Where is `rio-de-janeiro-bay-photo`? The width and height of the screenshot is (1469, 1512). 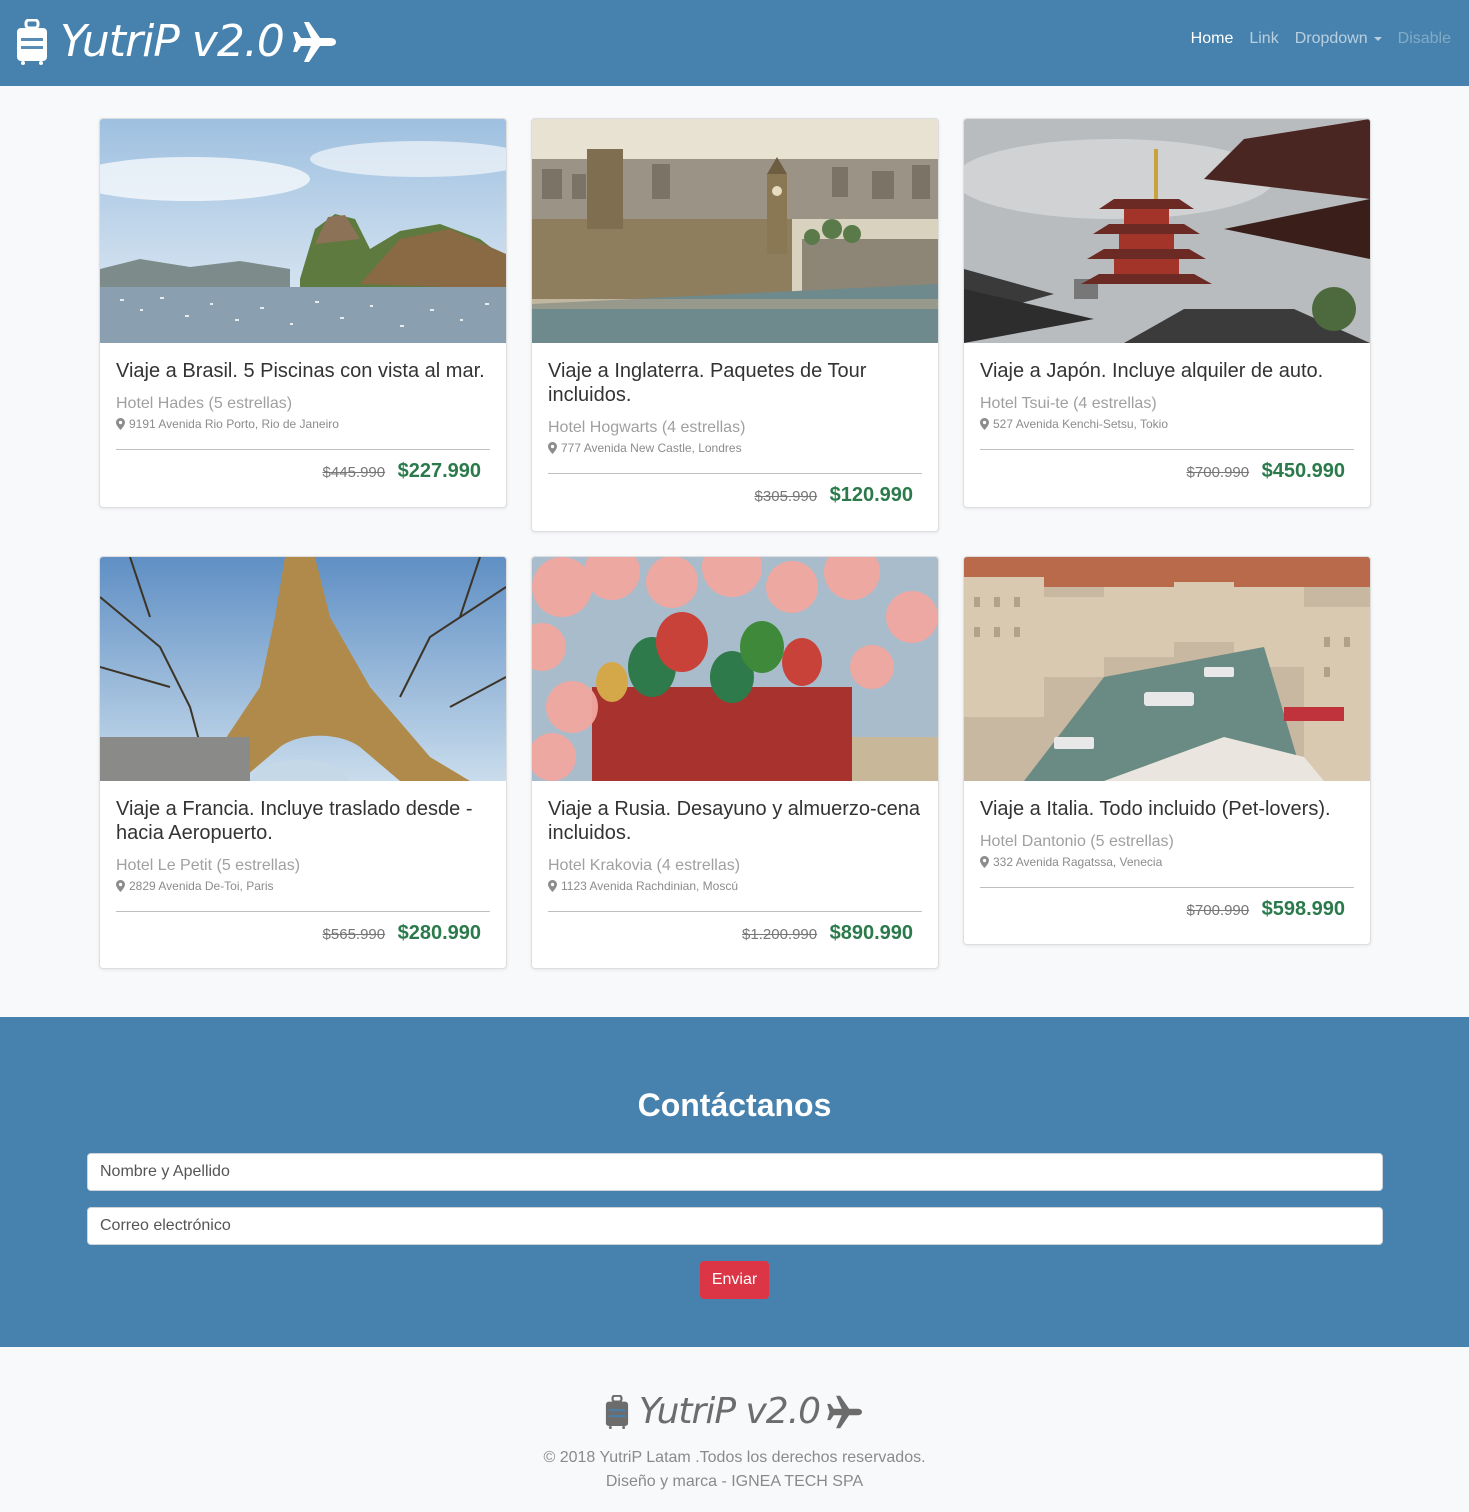
rio-de-janeiro-bay-photo is located at coordinates (303, 231).